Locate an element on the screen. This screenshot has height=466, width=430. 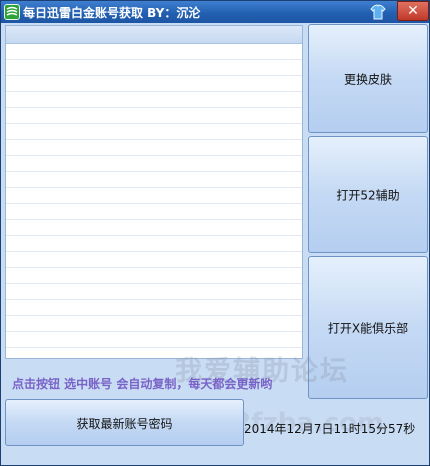
hint-text: 点击按钮 选中账号 会自动复制，每天都会更新哟 is located at coordinates (142, 384).